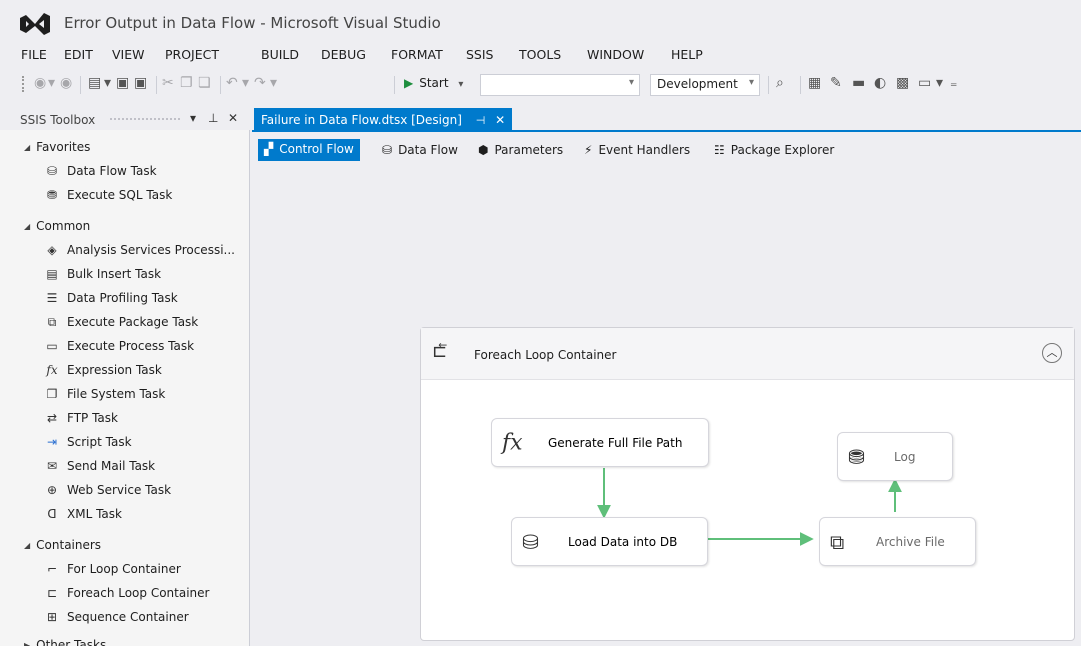 This screenshot has height=646, width=1081. Describe the element at coordinates (260, 83) in the screenshot. I see `redo-icon: ↷` at that location.